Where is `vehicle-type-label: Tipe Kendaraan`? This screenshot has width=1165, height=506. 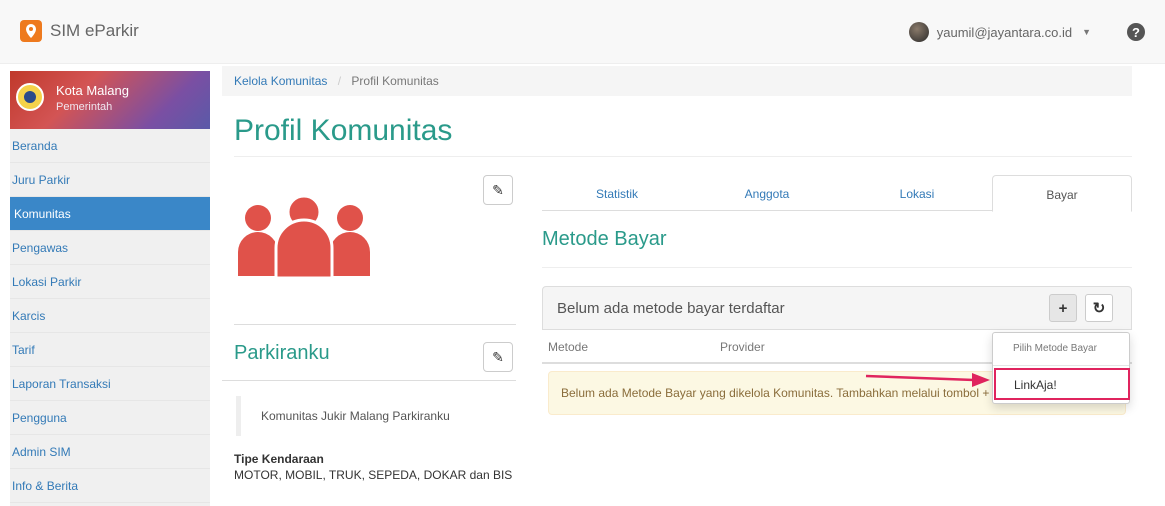
vehicle-type-label: Tipe Kendaraan is located at coordinates (279, 459).